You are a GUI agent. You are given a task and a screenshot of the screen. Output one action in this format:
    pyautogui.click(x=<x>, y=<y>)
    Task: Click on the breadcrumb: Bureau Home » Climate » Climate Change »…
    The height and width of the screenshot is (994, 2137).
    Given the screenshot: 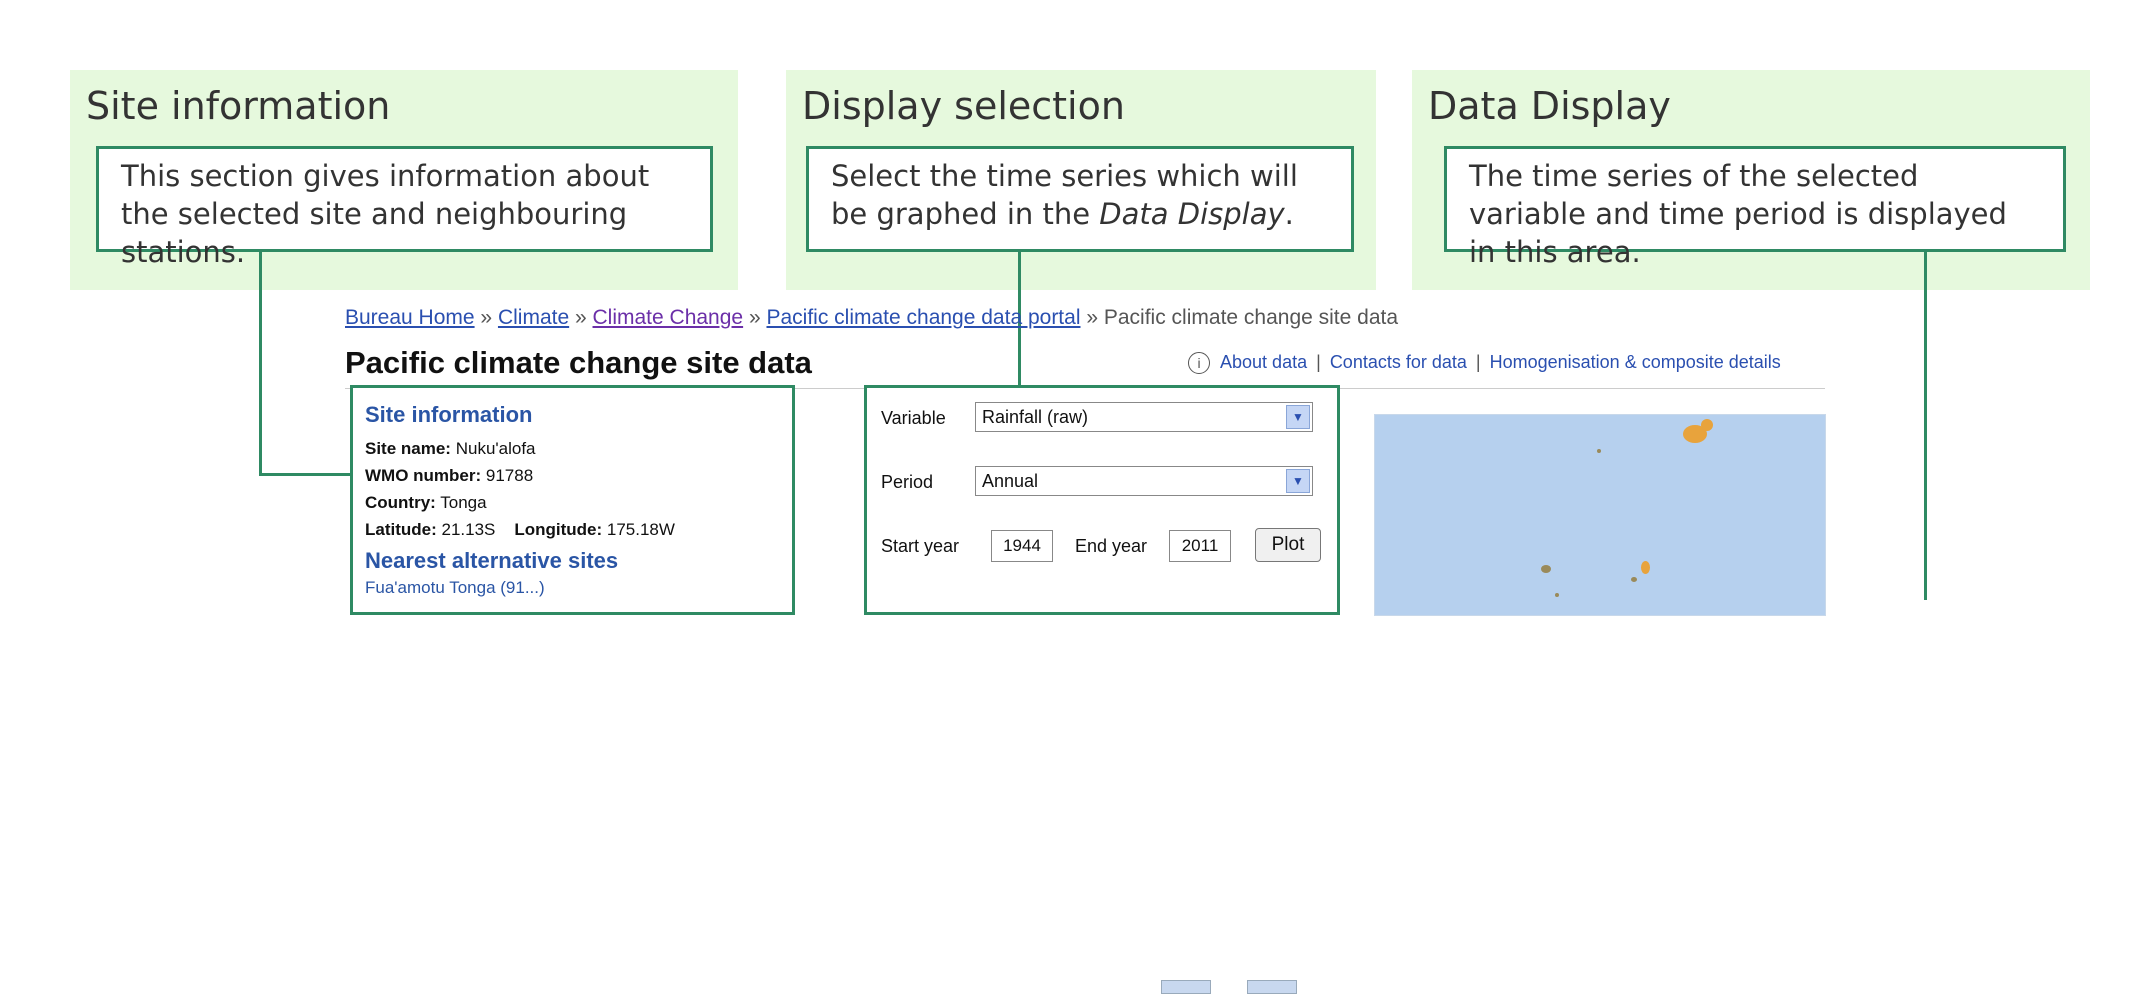 What is the action you would take?
    pyautogui.click(x=871, y=318)
    